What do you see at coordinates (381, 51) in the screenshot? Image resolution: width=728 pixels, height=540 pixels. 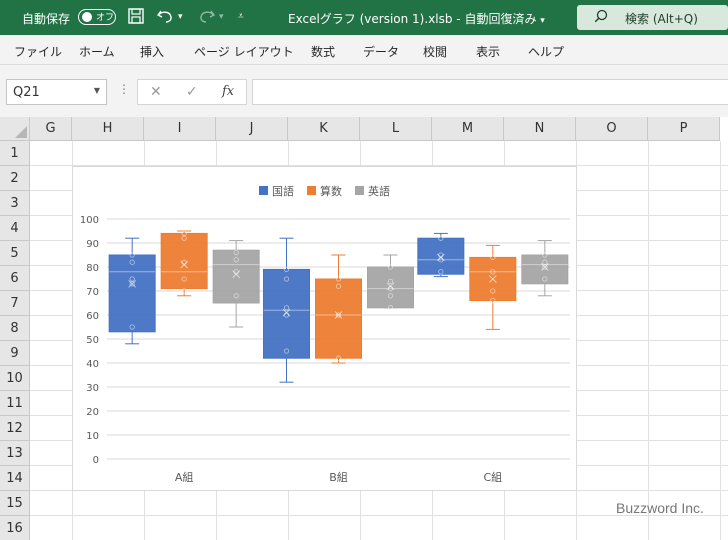 I see `tab-data: データ` at bounding box center [381, 51].